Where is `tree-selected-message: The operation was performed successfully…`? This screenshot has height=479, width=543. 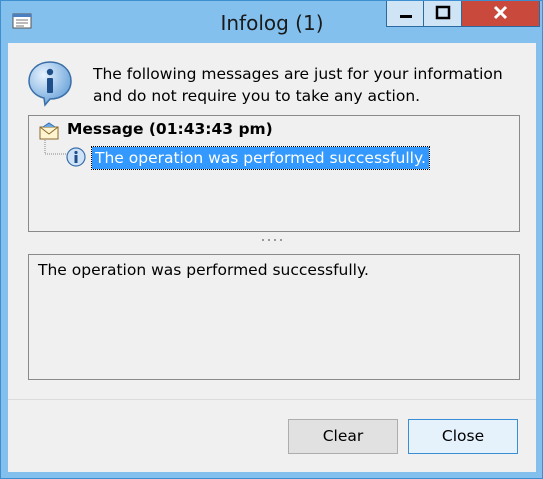 tree-selected-message: The operation was performed successfully… is located at coordinates (260, 158).